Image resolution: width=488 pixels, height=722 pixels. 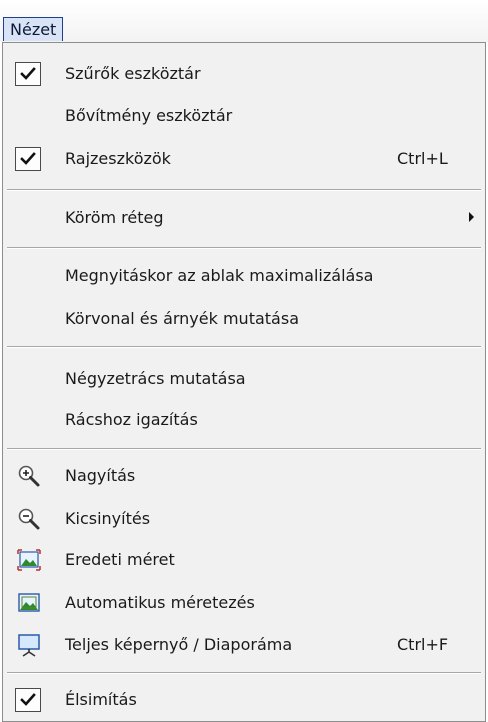 What do you see at coordinates (133, 73) in the screenshot?
I see `menu-item-label: Szűrők eszköztár` at bounding box center [133, 73].